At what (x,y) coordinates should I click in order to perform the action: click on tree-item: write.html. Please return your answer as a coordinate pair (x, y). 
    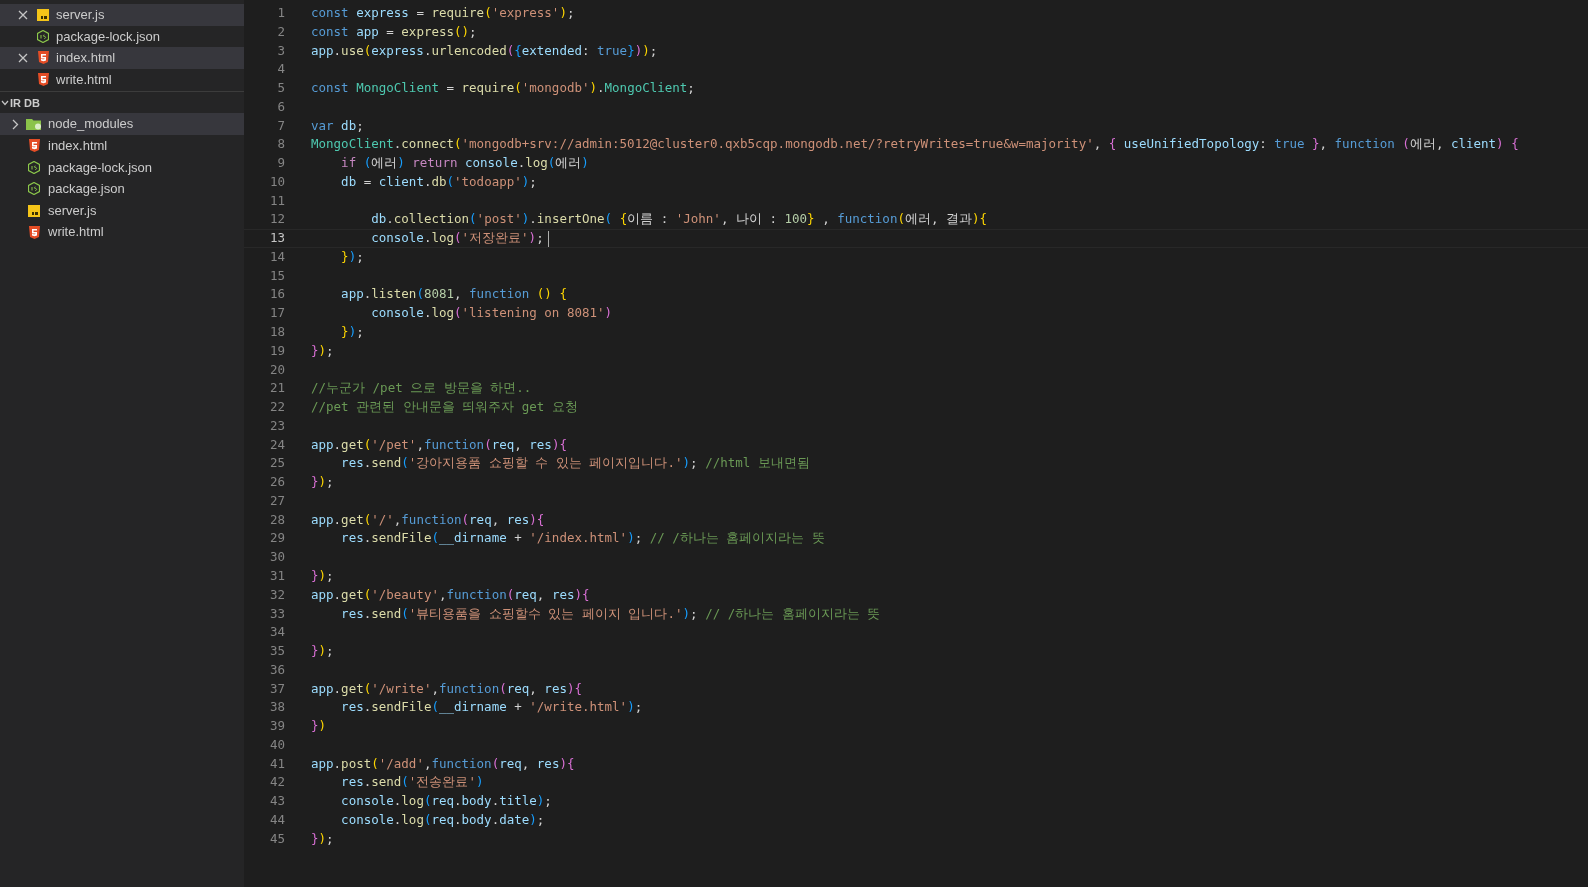
    Looking at the image, I should click on (122, 232).